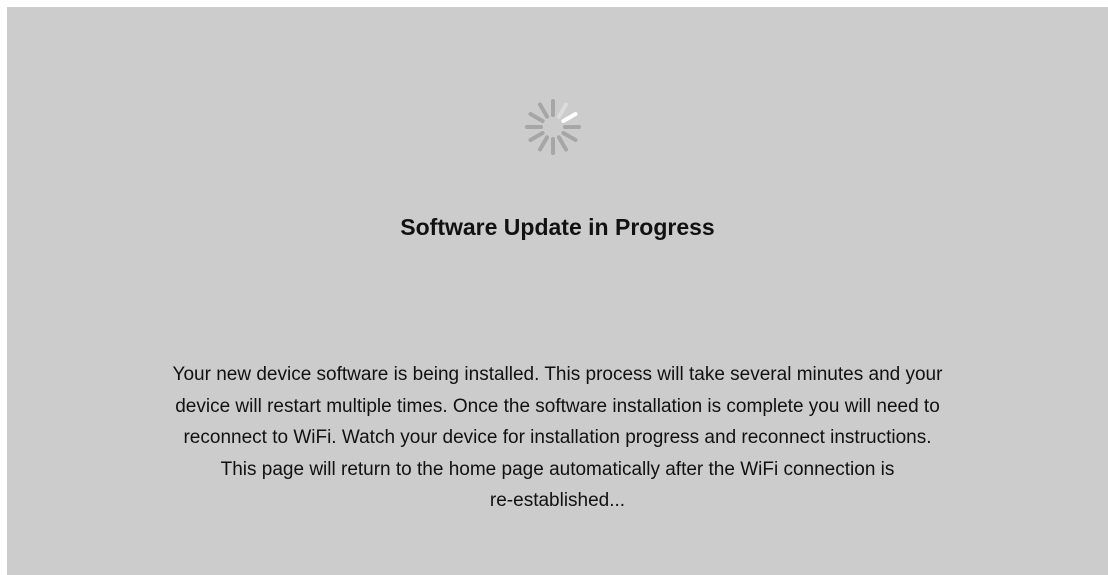 Image resolution: width=1108 pixels, height=575 pixels. Describe the element at coordinates (557, 227) in the screenshot. I see `page-title: Software Update in Progress` at that location.